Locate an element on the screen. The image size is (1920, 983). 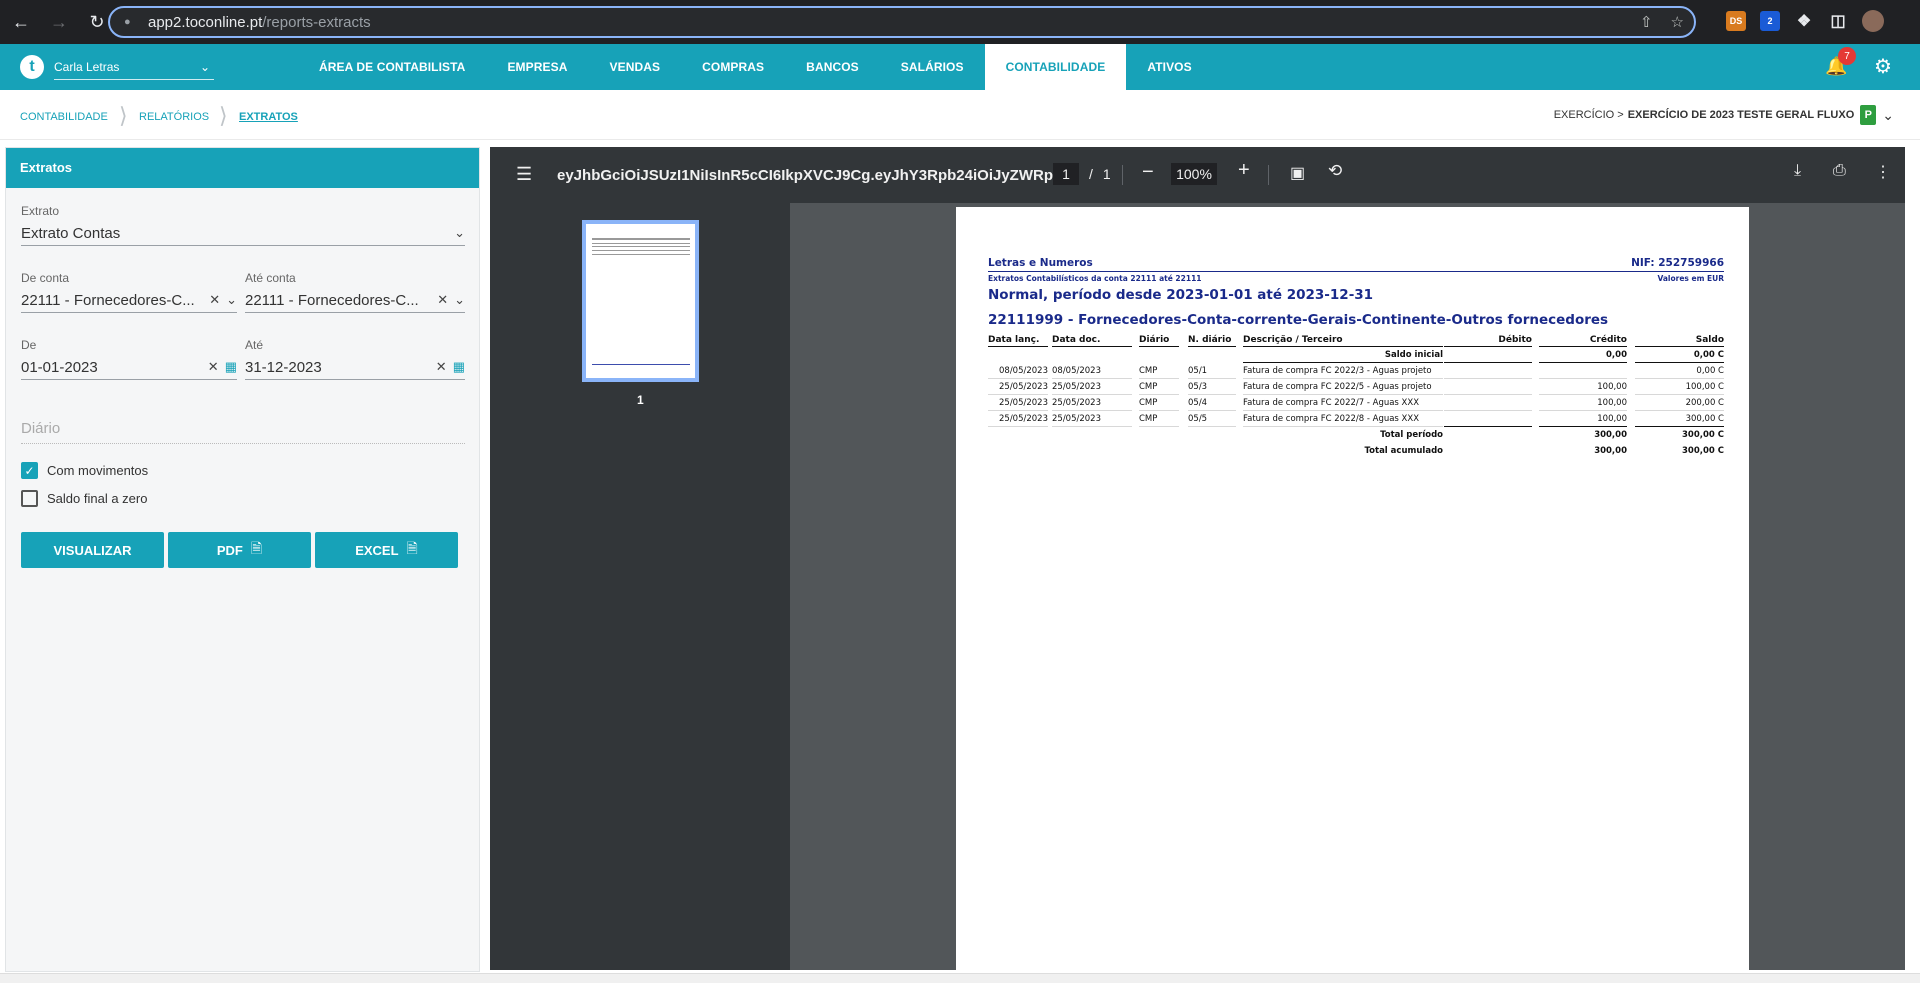
row-descricao: Fatura de compra FC 2022/8 - Aguas XXX is located at coordinates (1343, 420).